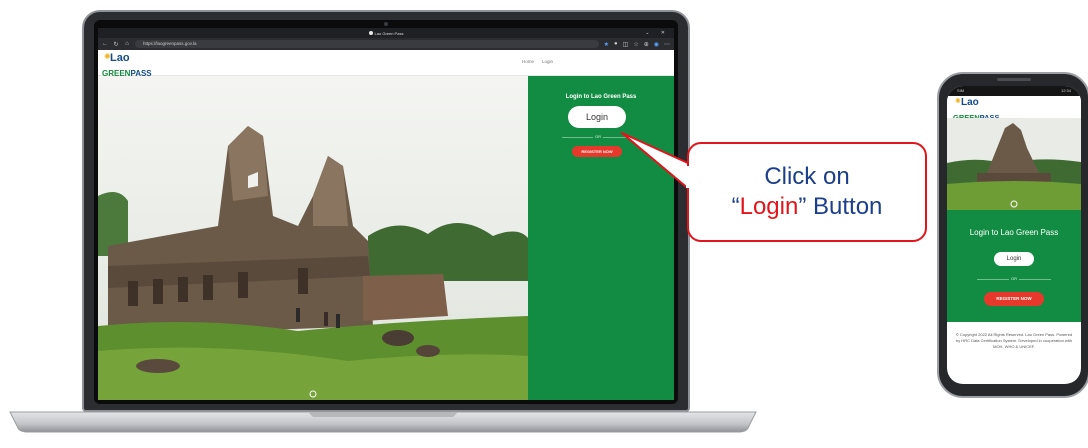 The height and width of the screenshot is (448, 1088). What do you see at coordinates (840, 206) in the screenshot?
I see `callout-rest: ” Button` at bounding box center [840, 206].